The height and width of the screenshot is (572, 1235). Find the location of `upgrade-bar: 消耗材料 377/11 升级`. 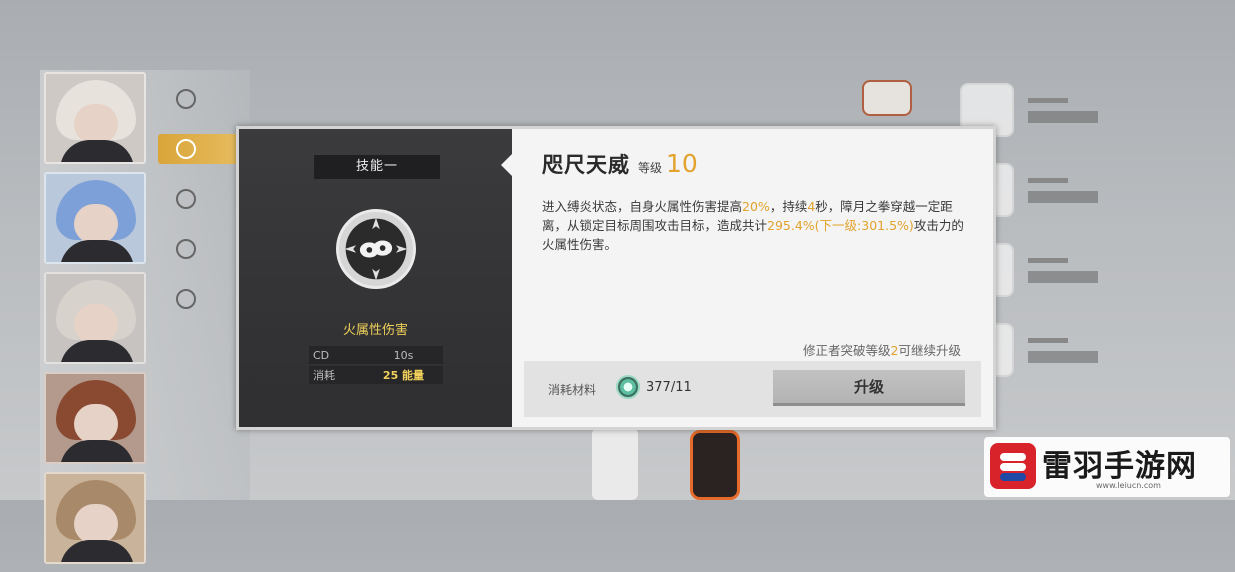

upgrade-bar: 消耗材料 377/11 升级 is located at coordinates (752, 389).